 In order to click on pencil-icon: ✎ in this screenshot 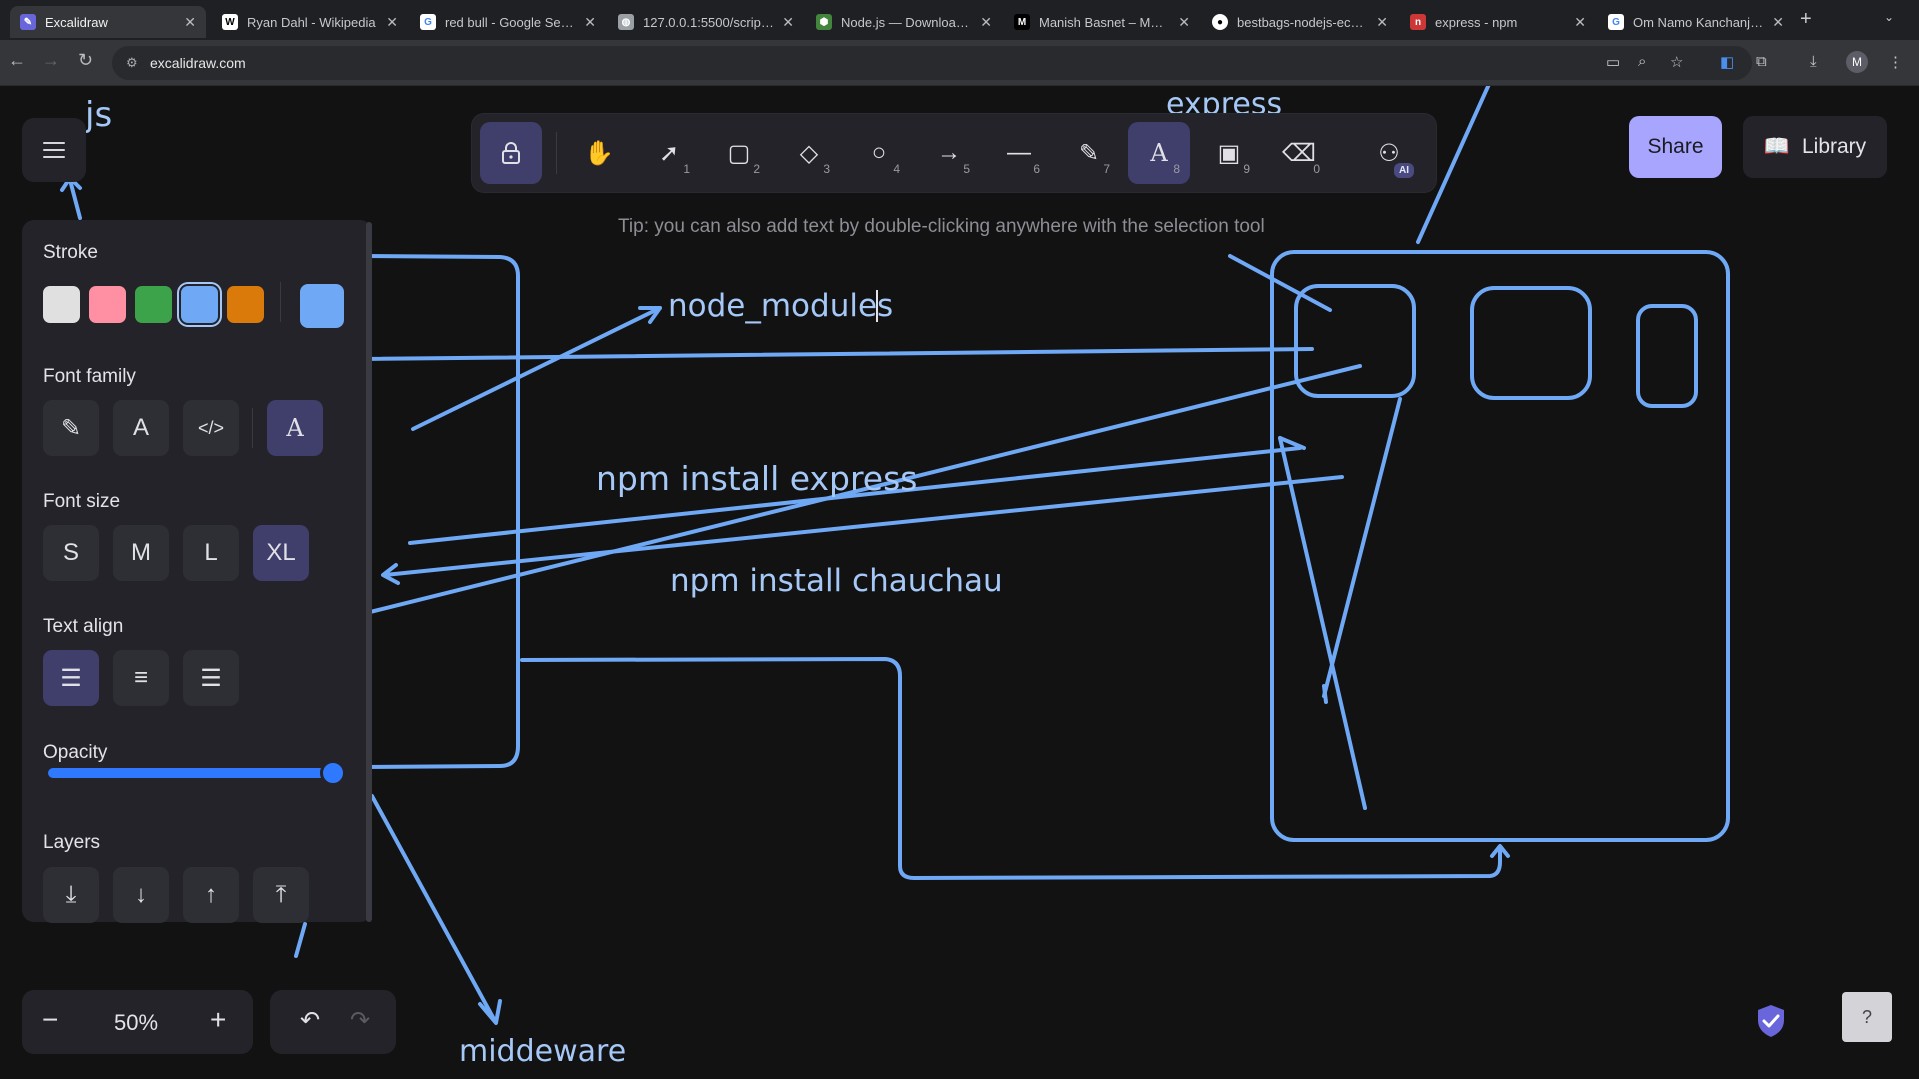, I will do `click(71, 428)`.